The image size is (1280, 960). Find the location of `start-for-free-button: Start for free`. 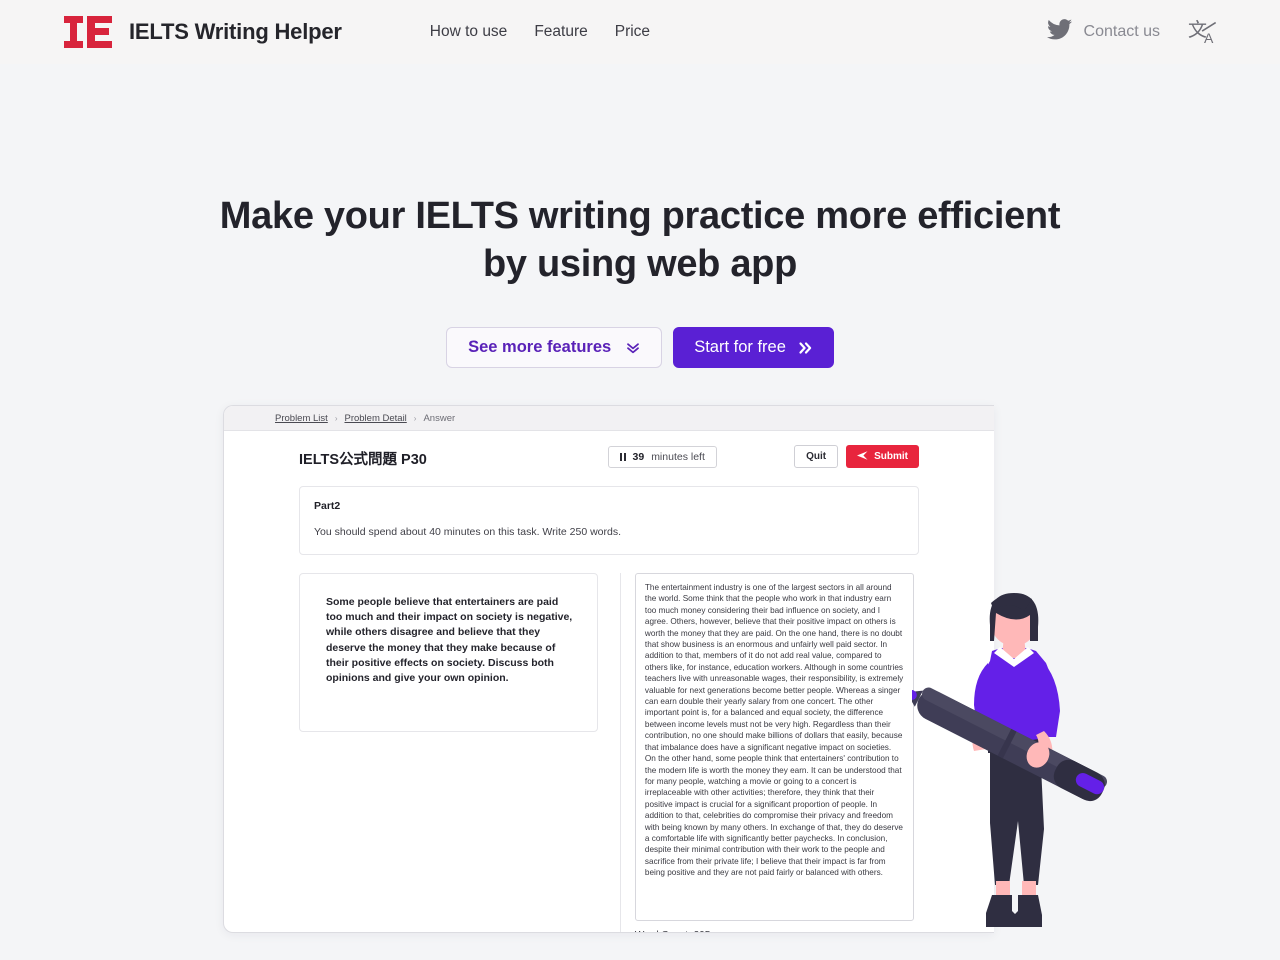

start-for-free-button: Start for free is located at coordinates (753, 347).